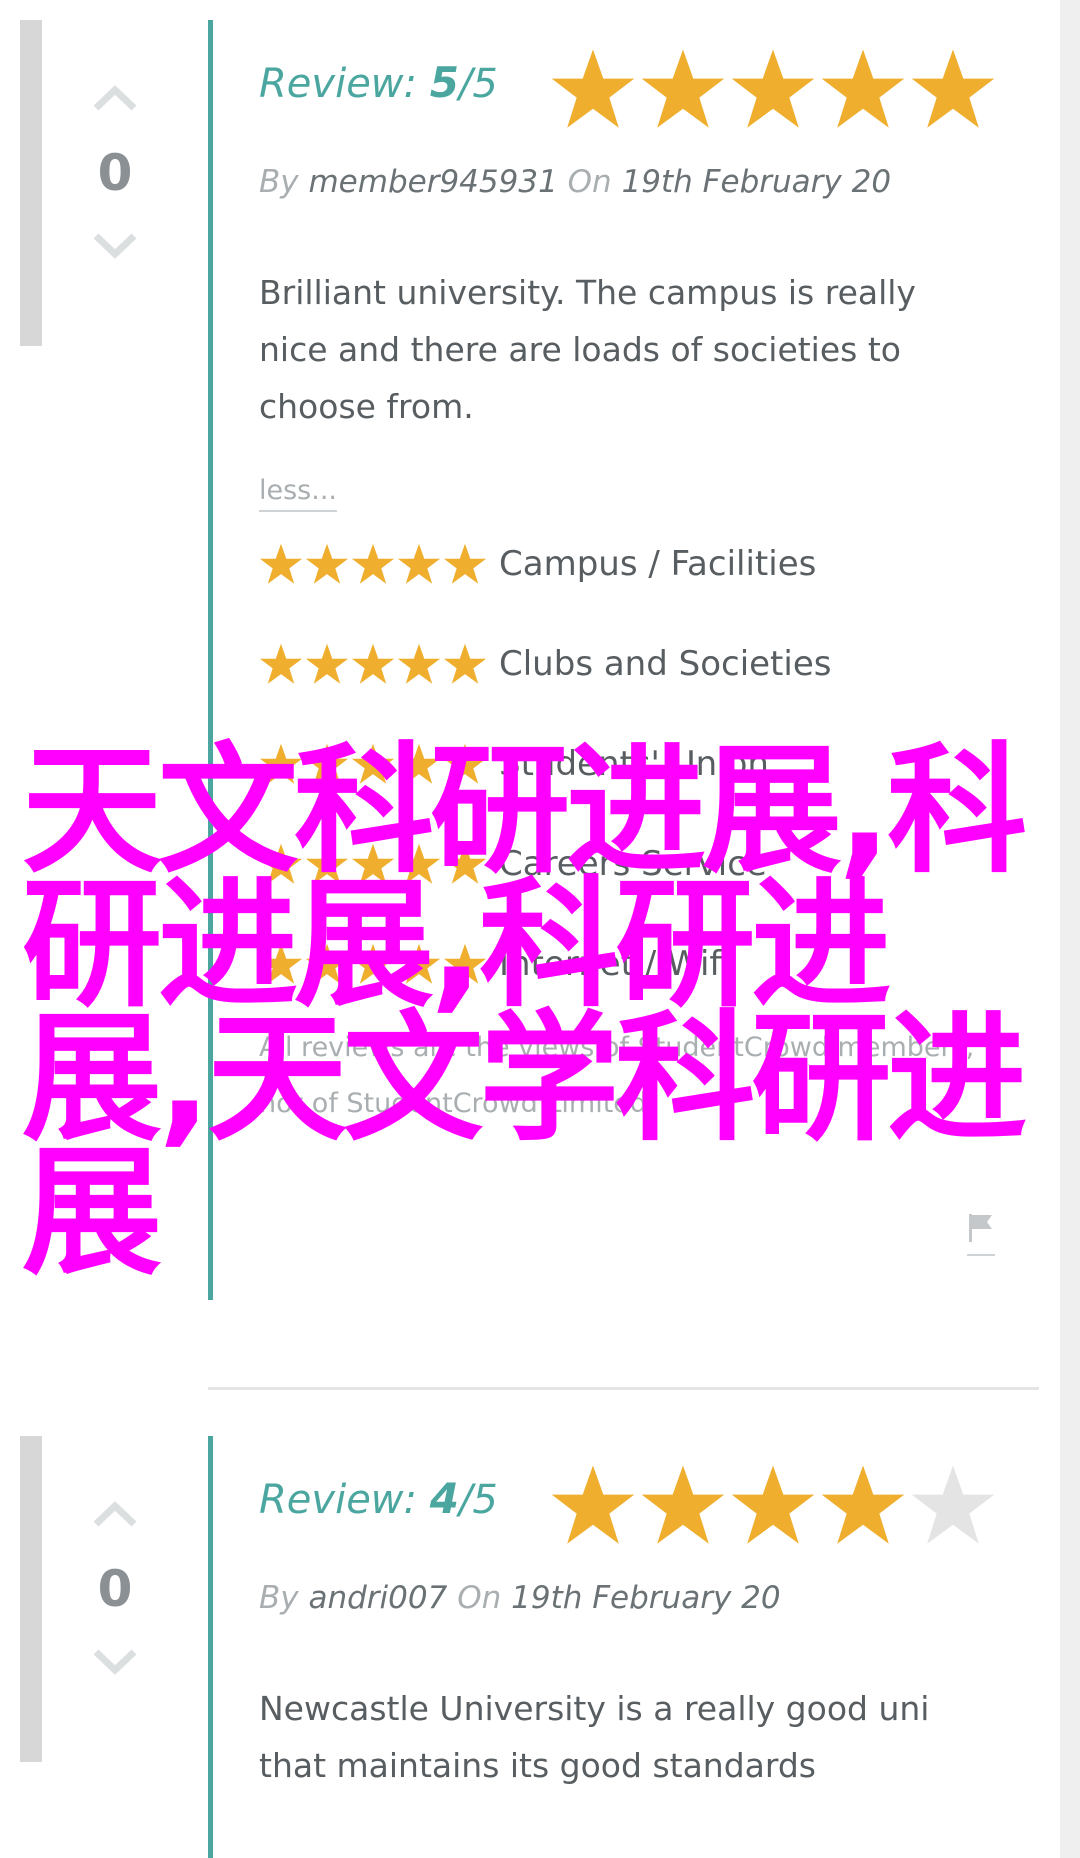 Image resolution: width=1080 pixels, height=1858 pixels. I want to click on review-score: Review: 5/5, so click(378, 82).